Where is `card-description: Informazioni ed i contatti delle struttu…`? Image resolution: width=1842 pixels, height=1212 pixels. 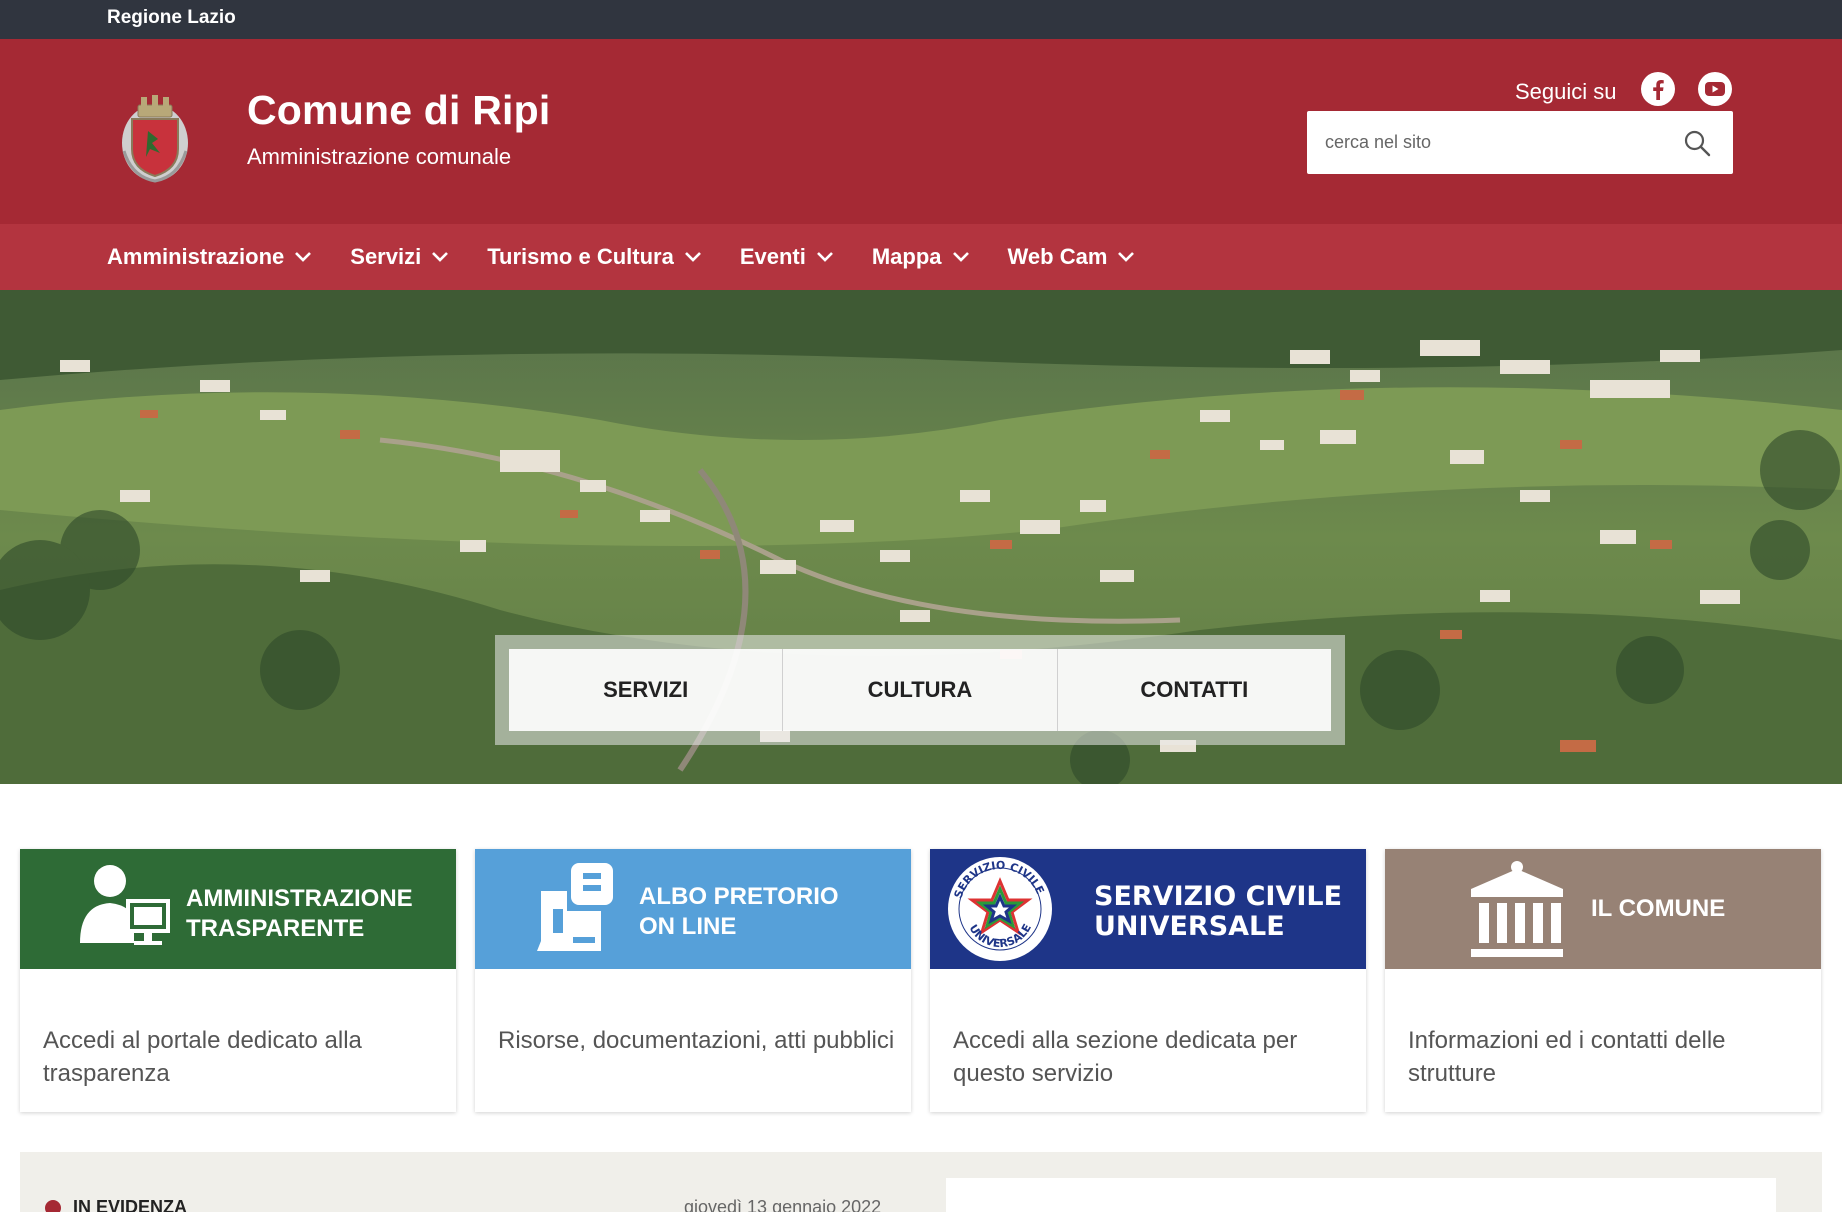
card-description: Informazioni ed i contatti delle struttu… is located at coordinates (1567, 1057).